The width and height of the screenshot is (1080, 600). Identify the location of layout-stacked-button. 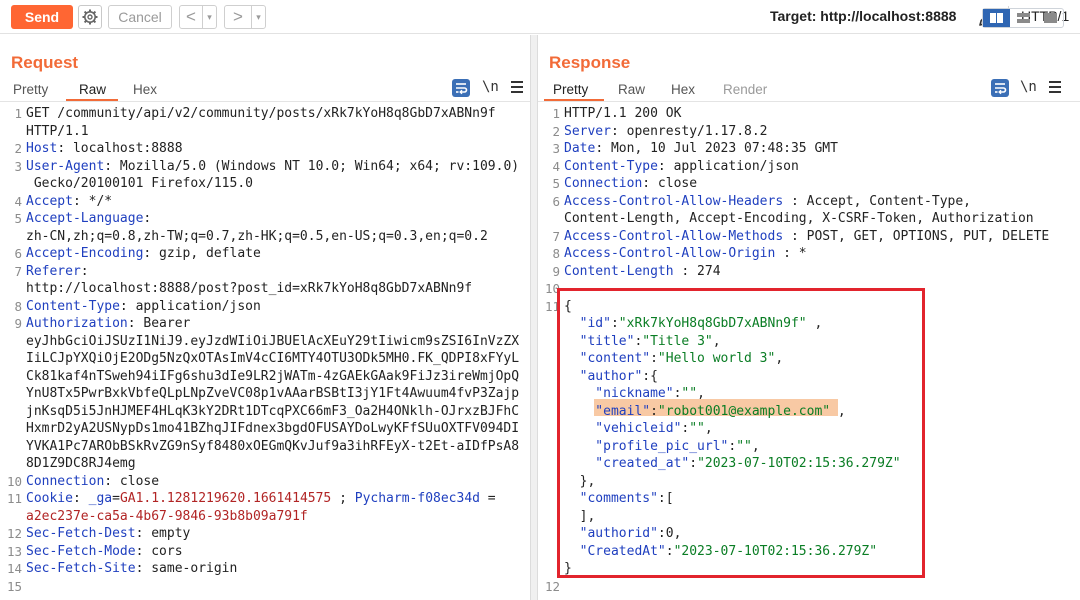
(1023, 18).